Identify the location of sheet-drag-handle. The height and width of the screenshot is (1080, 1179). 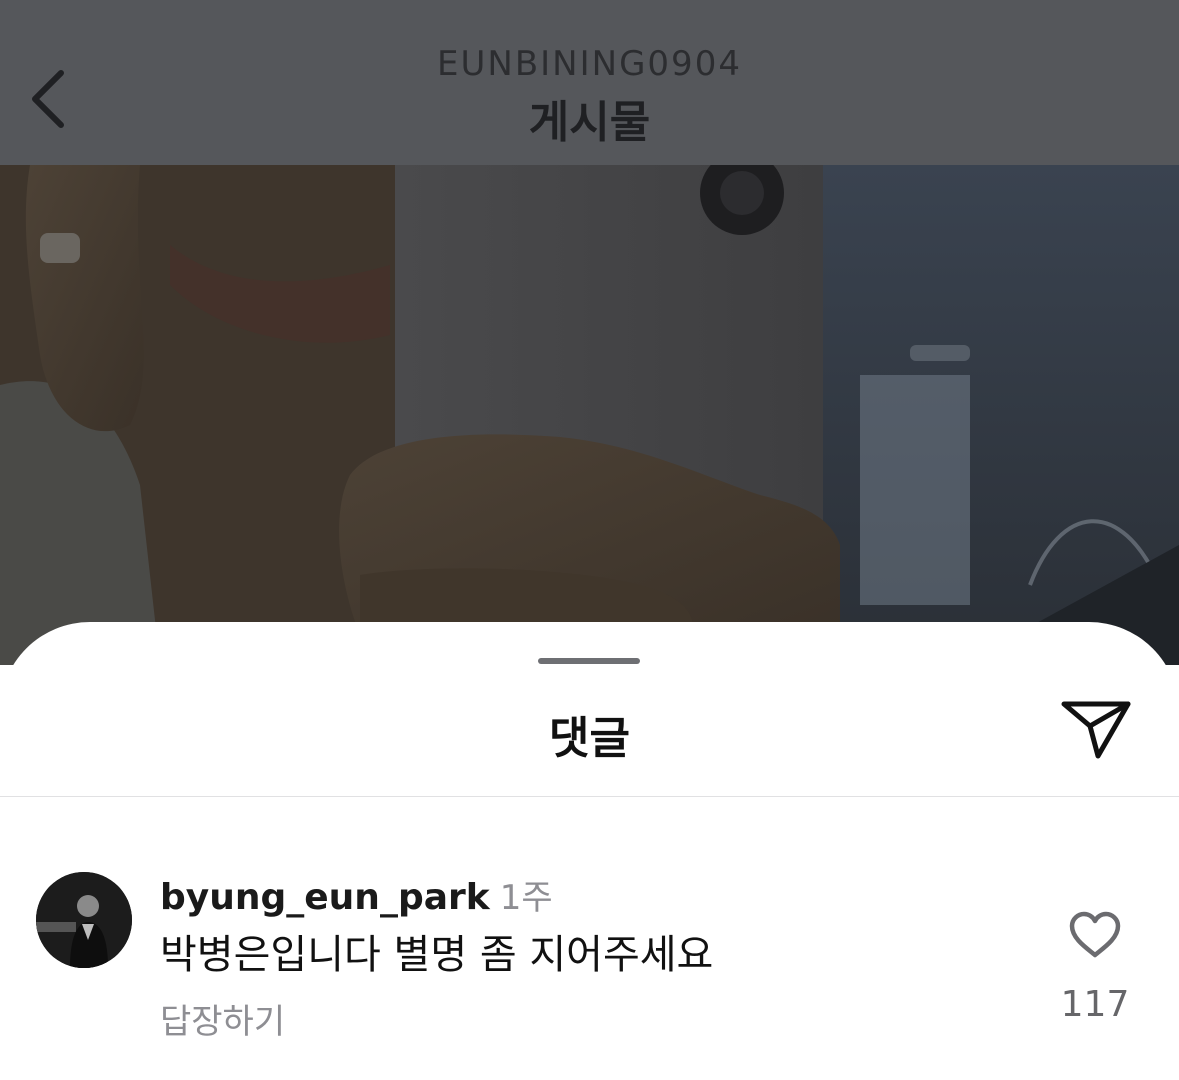
(589, 661).